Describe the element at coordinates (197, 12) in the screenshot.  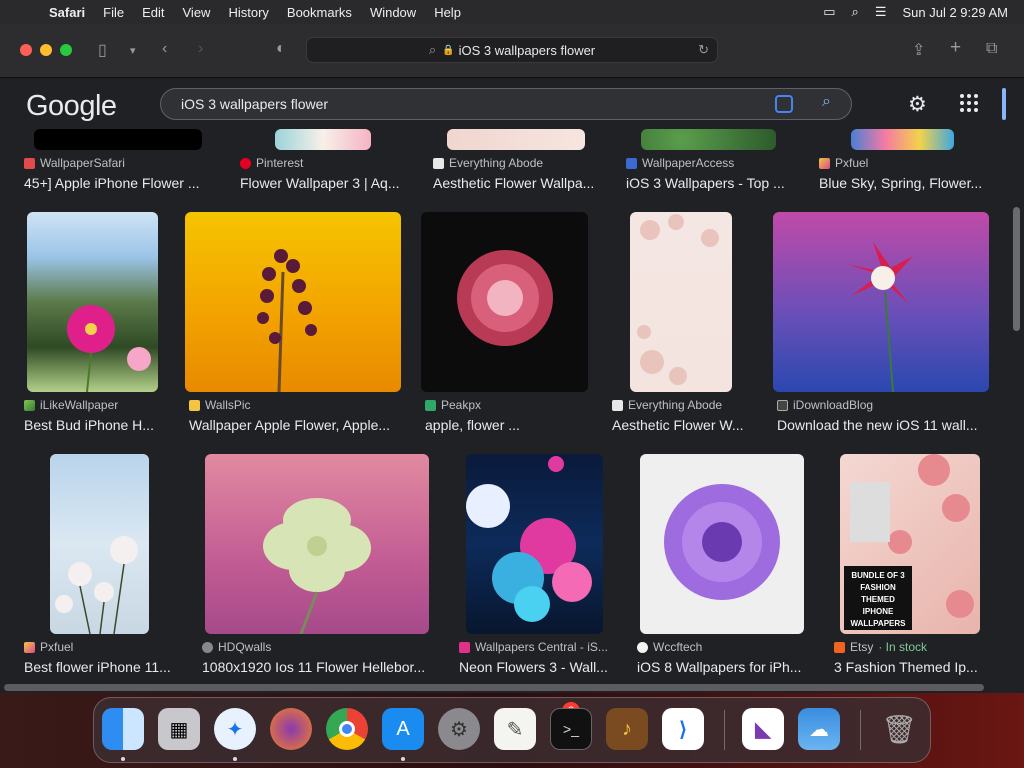
I see `menu-view: View` at that location.